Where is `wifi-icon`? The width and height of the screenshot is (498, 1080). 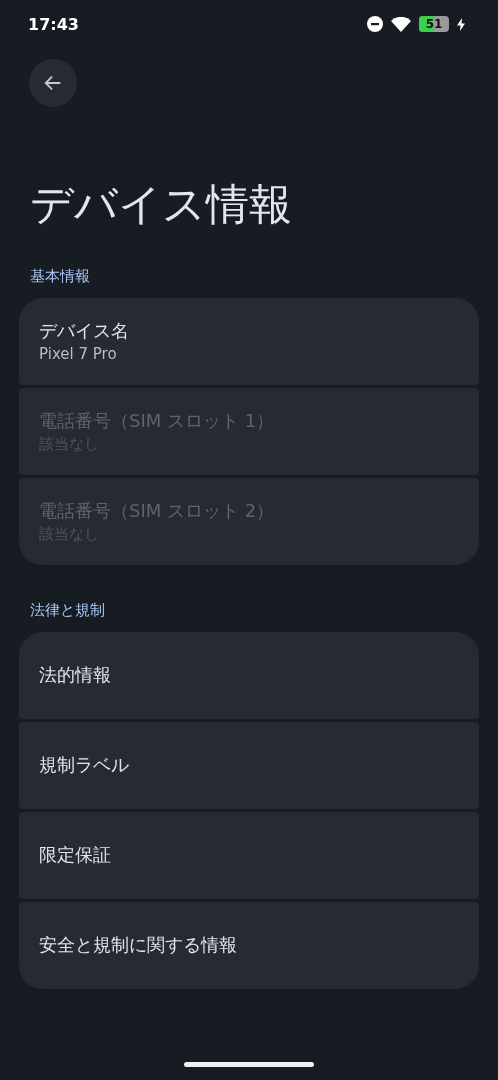 wifi-icon is located at coordinates (401, 24).